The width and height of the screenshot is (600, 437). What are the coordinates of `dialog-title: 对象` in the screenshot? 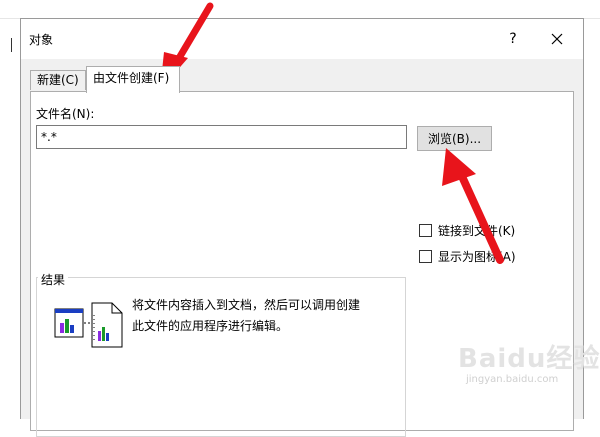 It's located at (41, 40).